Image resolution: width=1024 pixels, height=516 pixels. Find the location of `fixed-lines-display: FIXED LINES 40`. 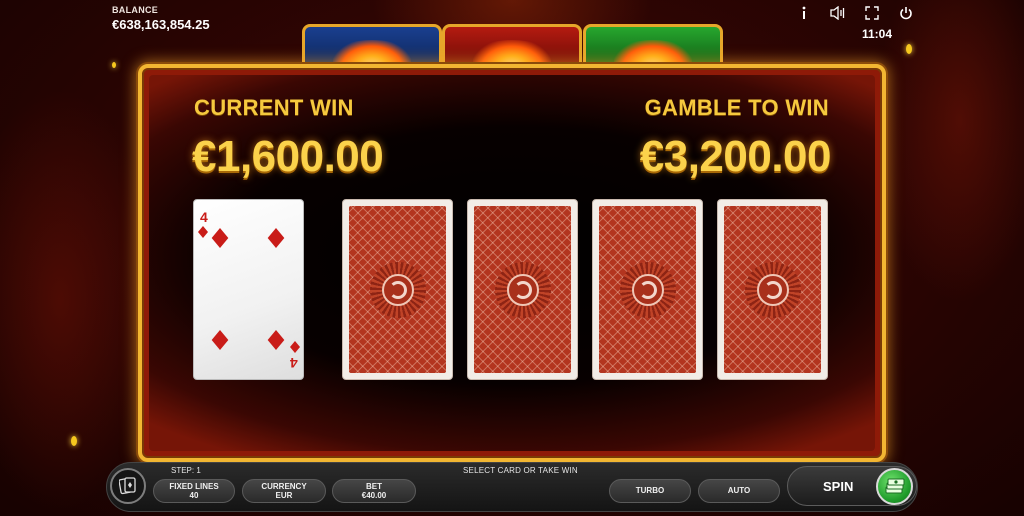

fixed-lines-display: FIXED LINES 40 is located at coordinates (194, 491).